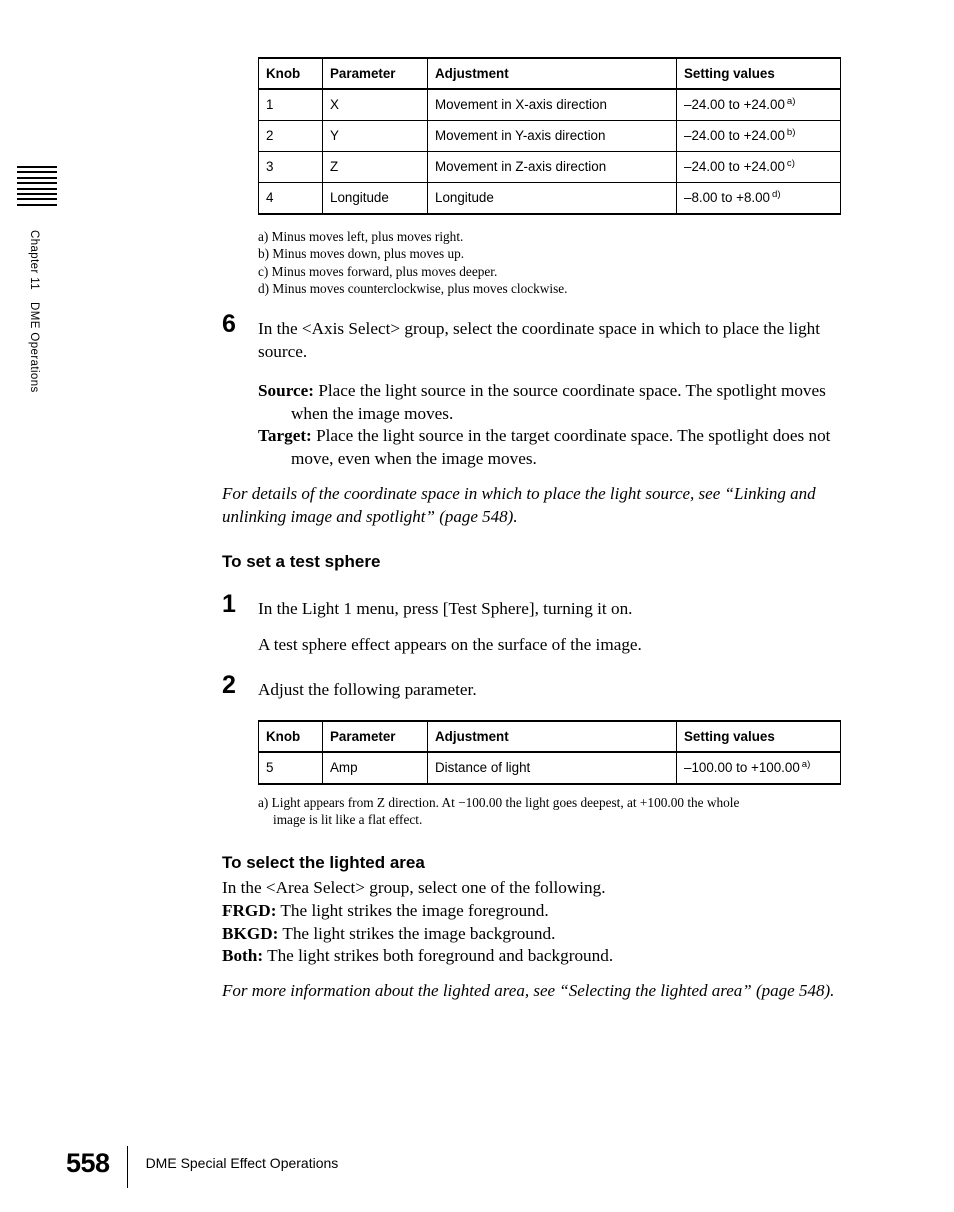  Describe the element at coordinates (88, 1163) in the screenshot. I see `page-number: 558` at that location.